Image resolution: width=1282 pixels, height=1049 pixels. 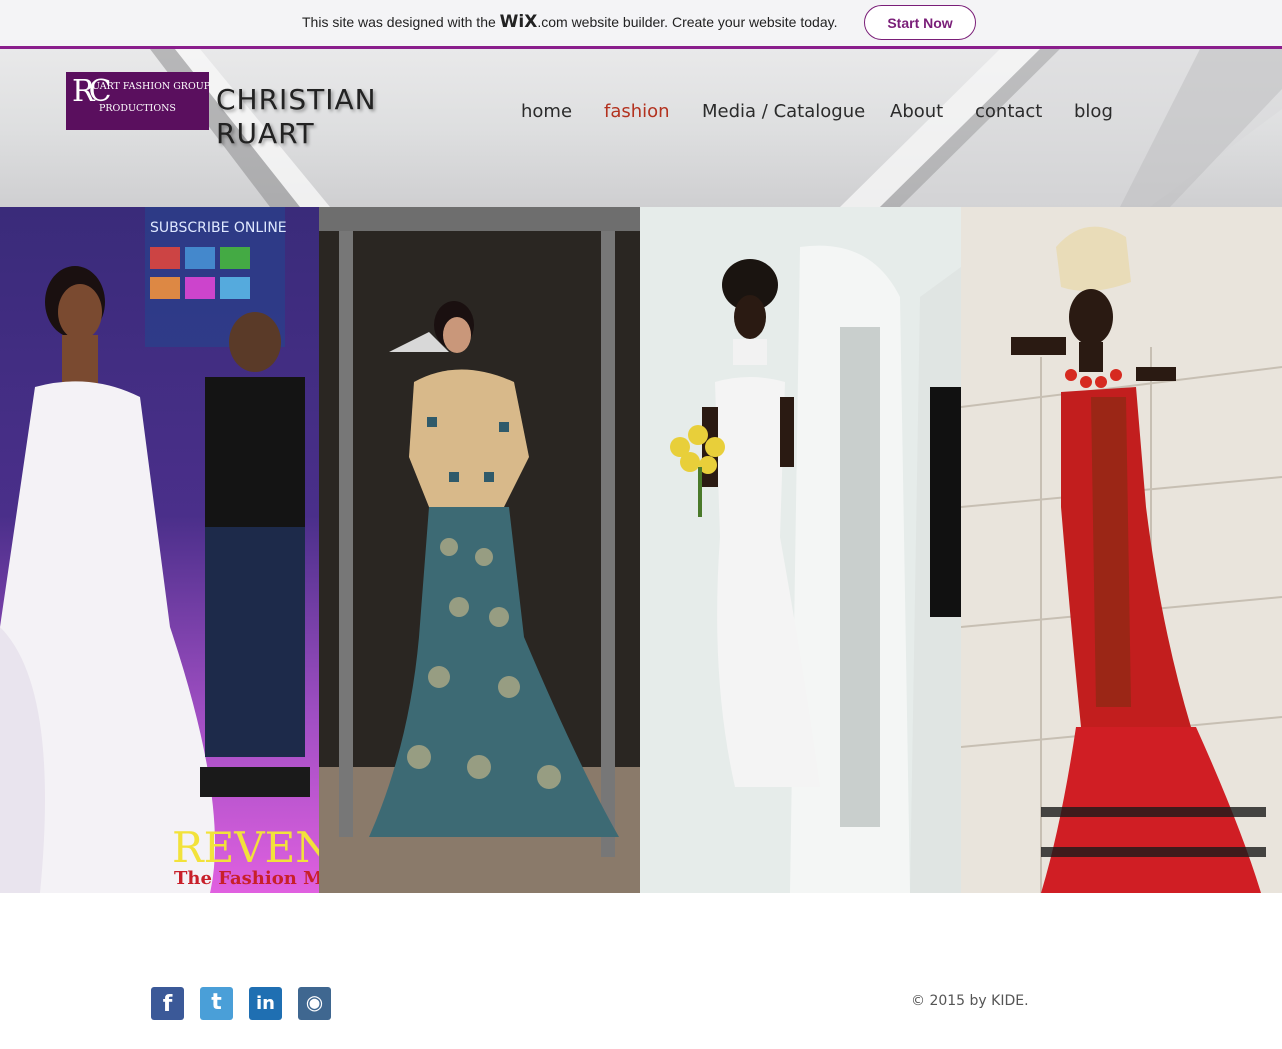 What do you see at coordinates (245, 847) in the screenshot?
I see `panel1-caption-big: REVEN` at bounding box center [245, 847].